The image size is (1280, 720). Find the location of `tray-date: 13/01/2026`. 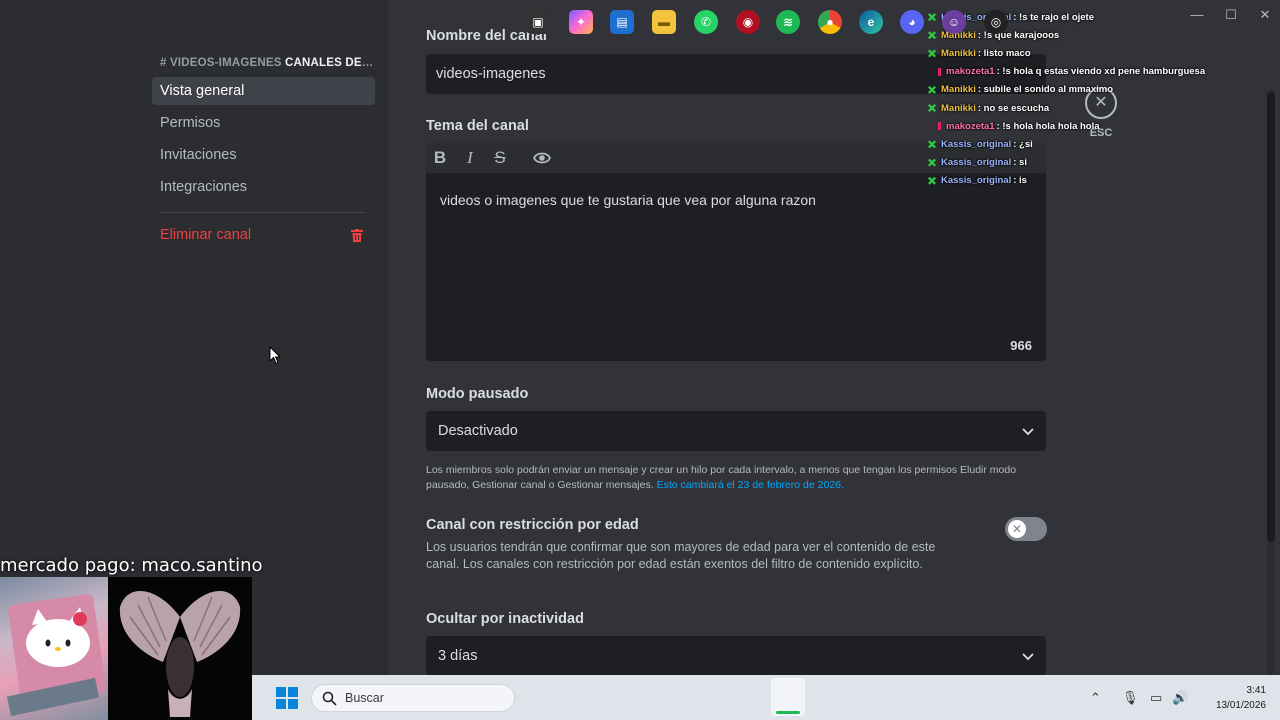

tray-date: 13/01/2026 is located at coordinates (1240, 705).